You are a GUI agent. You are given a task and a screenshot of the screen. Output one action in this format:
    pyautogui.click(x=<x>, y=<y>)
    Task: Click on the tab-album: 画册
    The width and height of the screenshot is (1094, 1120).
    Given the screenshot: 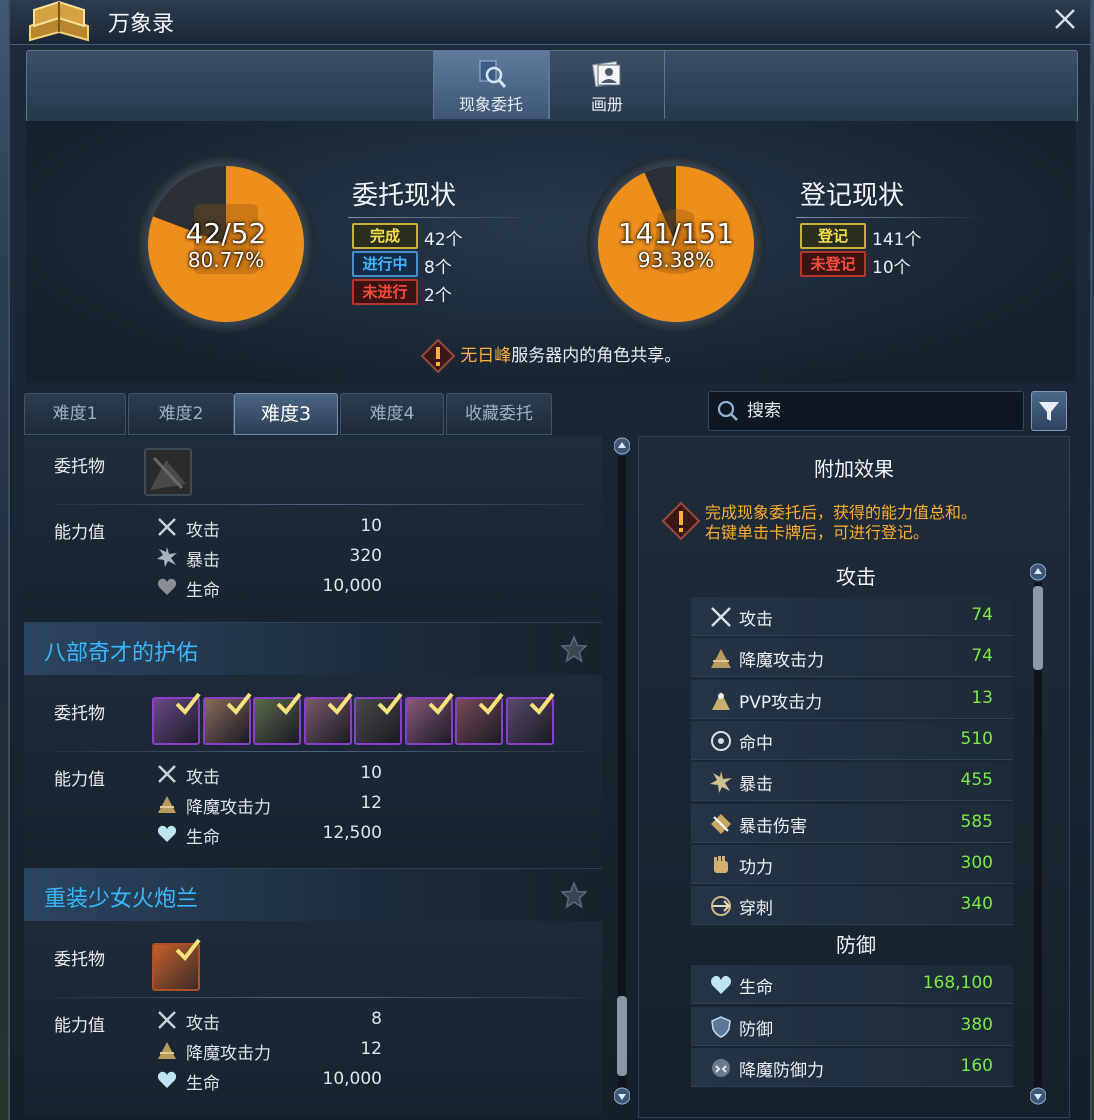 What is the action you would take?
    pyautogui.click(x=607, y=85)
    